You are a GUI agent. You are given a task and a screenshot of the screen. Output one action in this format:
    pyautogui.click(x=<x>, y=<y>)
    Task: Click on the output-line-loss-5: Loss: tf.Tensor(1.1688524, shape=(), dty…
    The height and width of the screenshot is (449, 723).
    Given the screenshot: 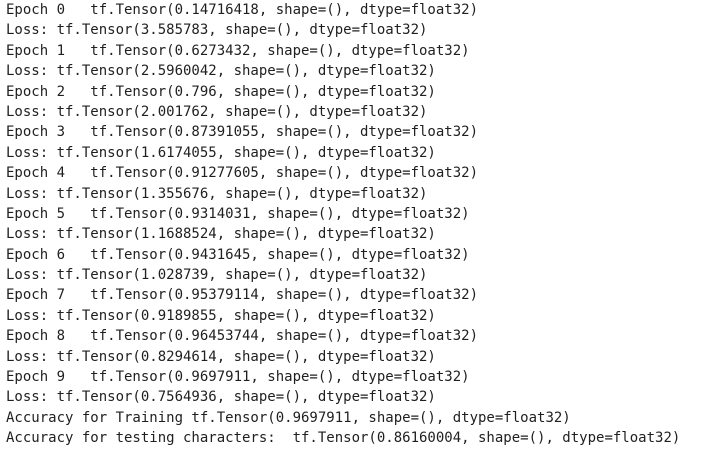 What is the action you would take?
    pyautogui.click(x=221, y=234)
    